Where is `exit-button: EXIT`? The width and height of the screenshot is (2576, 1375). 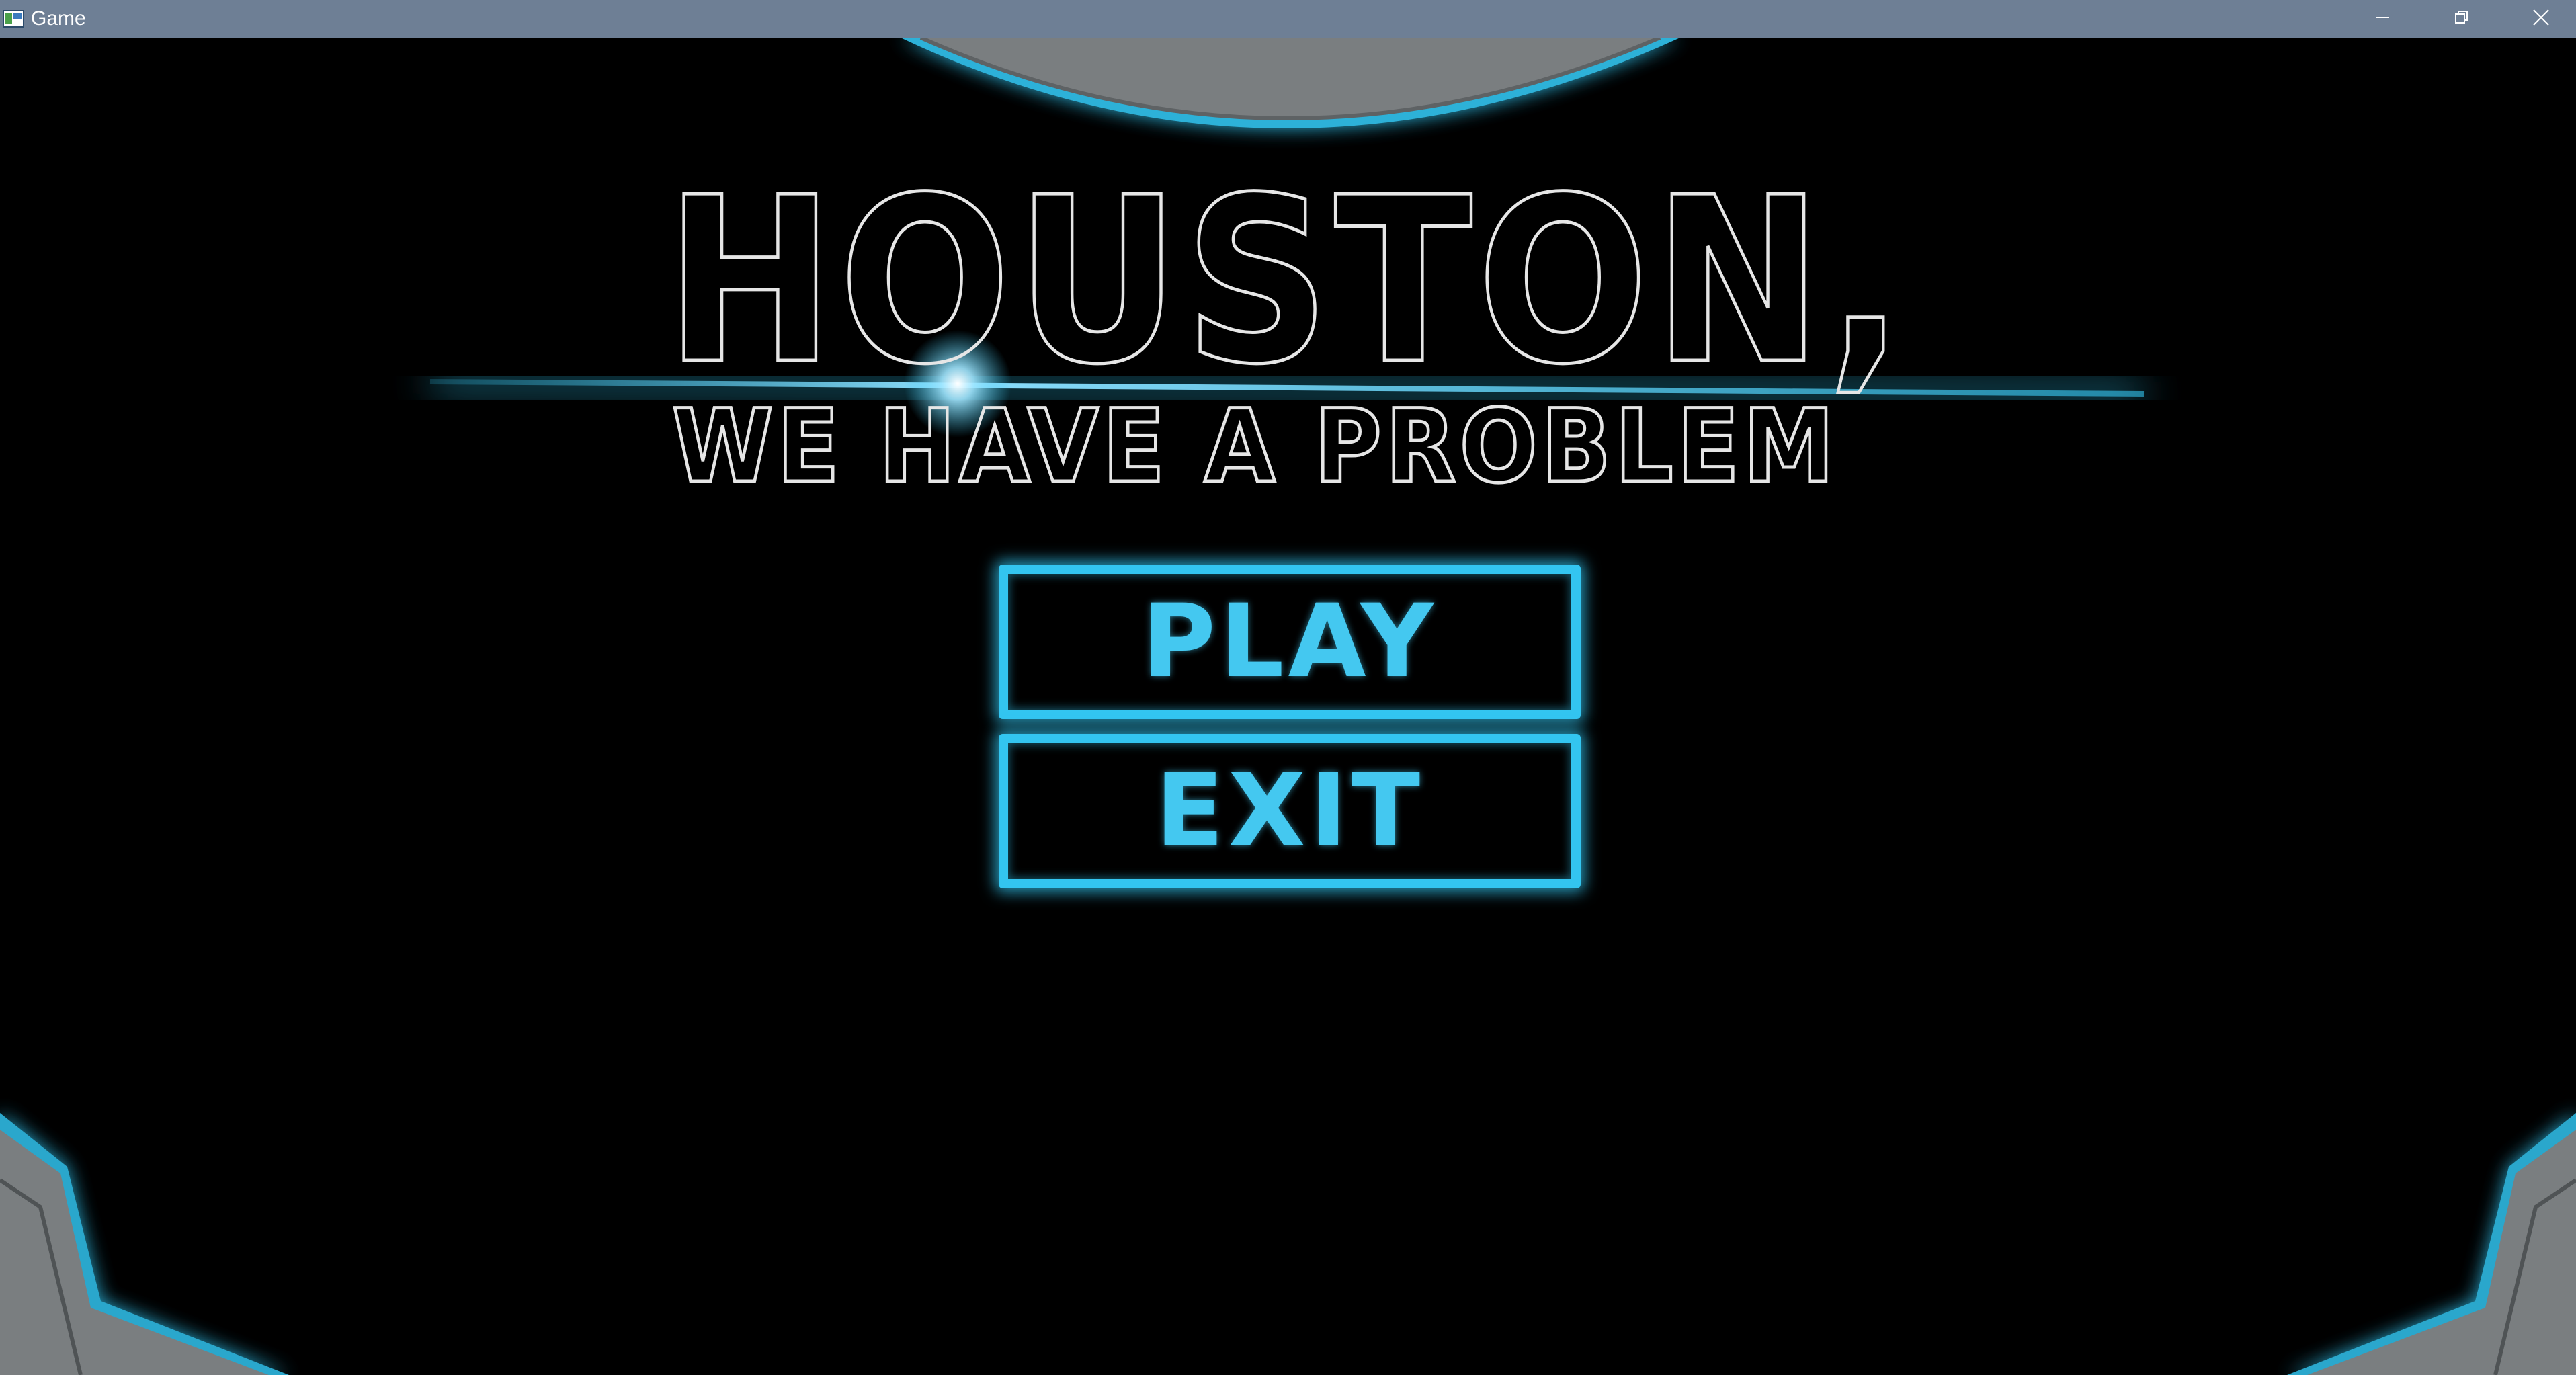
exit-button: EXIT is located at coordinates (1290, 811).